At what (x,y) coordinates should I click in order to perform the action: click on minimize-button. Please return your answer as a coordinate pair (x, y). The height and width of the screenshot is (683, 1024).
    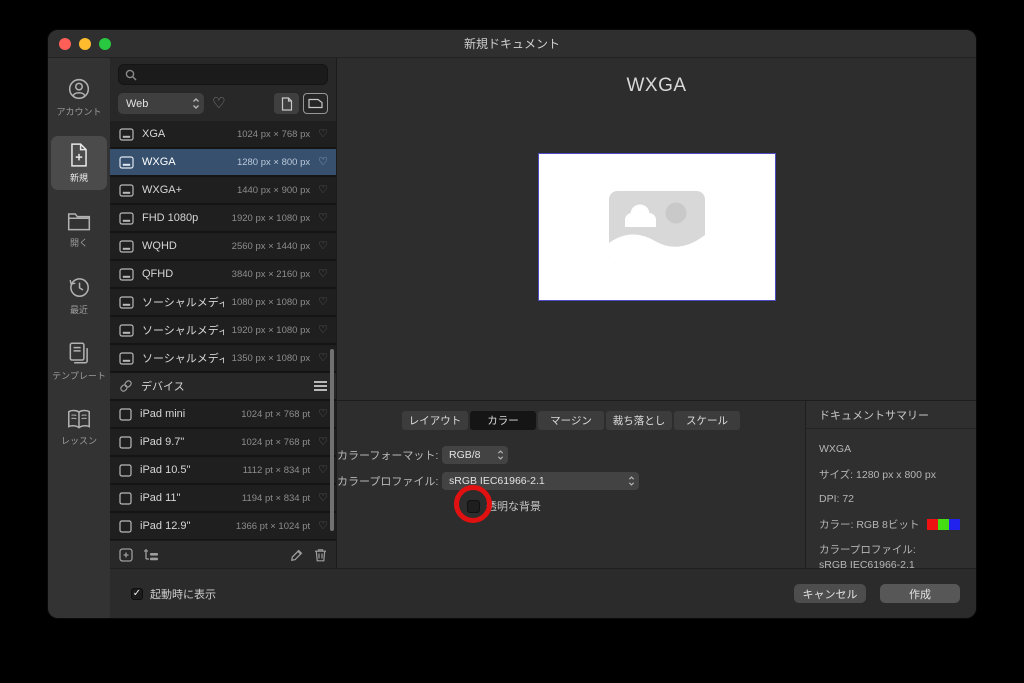
    Looking at the image, I should click on (85, 43).